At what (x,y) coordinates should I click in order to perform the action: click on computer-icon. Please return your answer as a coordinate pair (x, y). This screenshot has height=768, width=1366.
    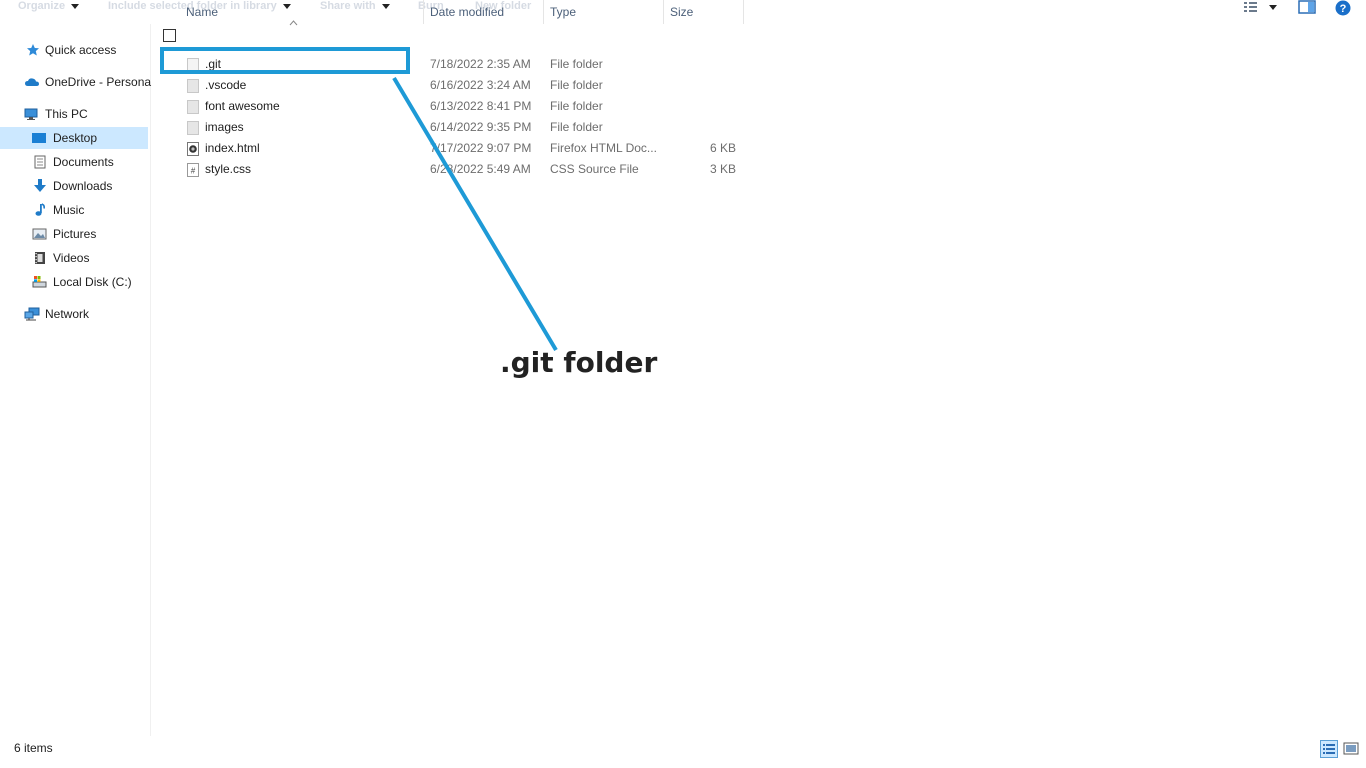
    Looking at the image, I should click on (31, 114).